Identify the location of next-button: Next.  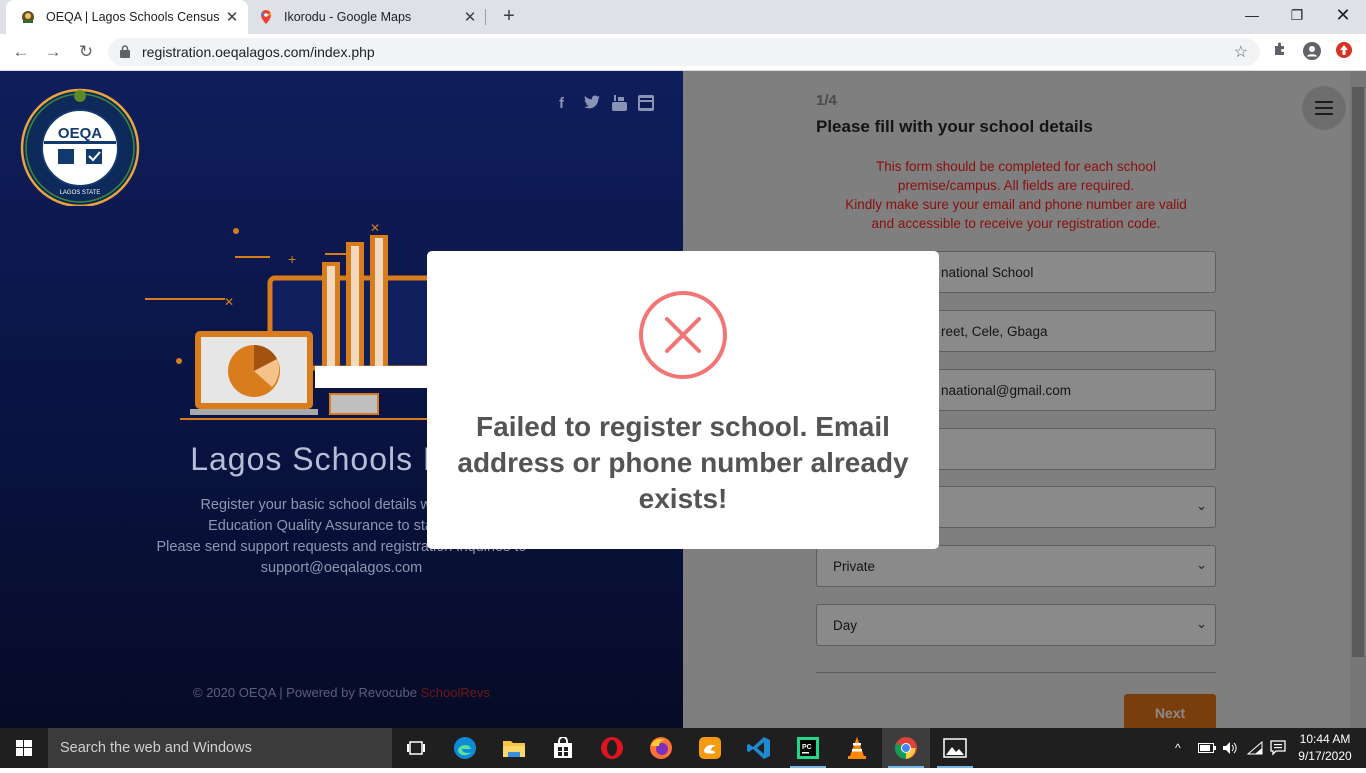
(1170, 711).